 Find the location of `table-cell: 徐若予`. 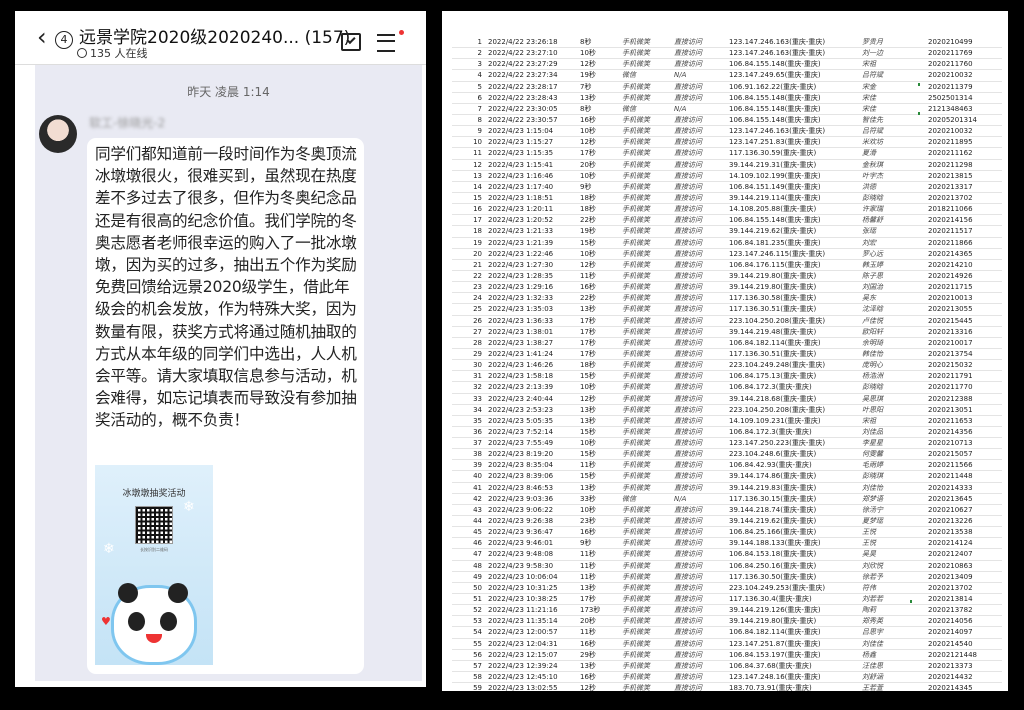

table-cell: 徐若予 is located at coordinates (872, 576).